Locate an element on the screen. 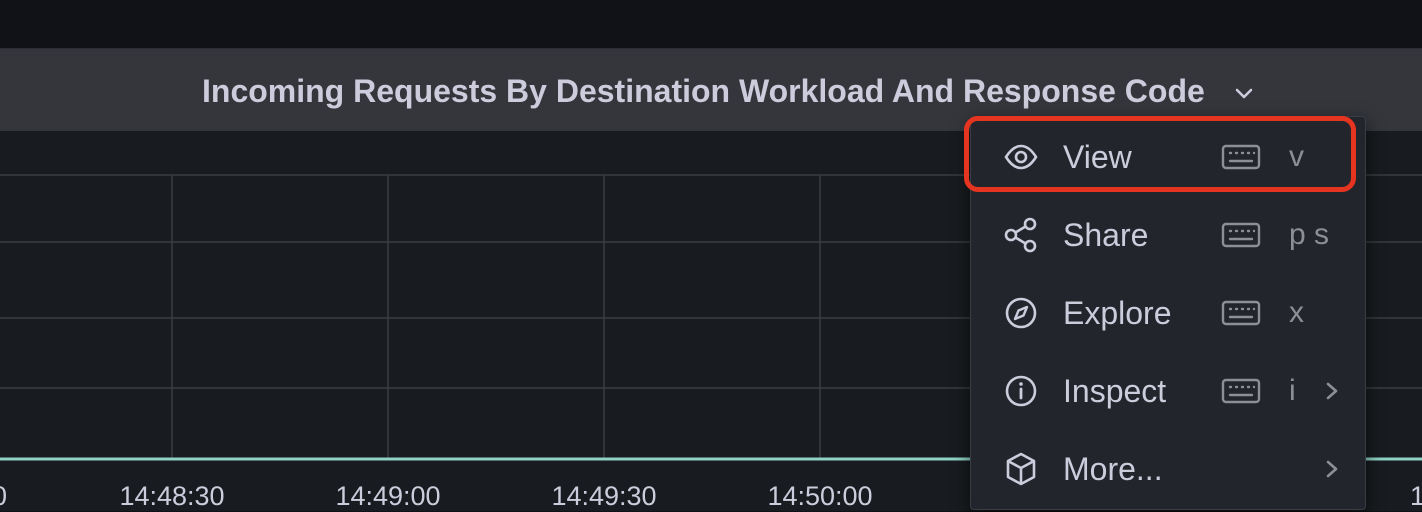  shortcut-text: p s is located at coordinates (1309, 234).